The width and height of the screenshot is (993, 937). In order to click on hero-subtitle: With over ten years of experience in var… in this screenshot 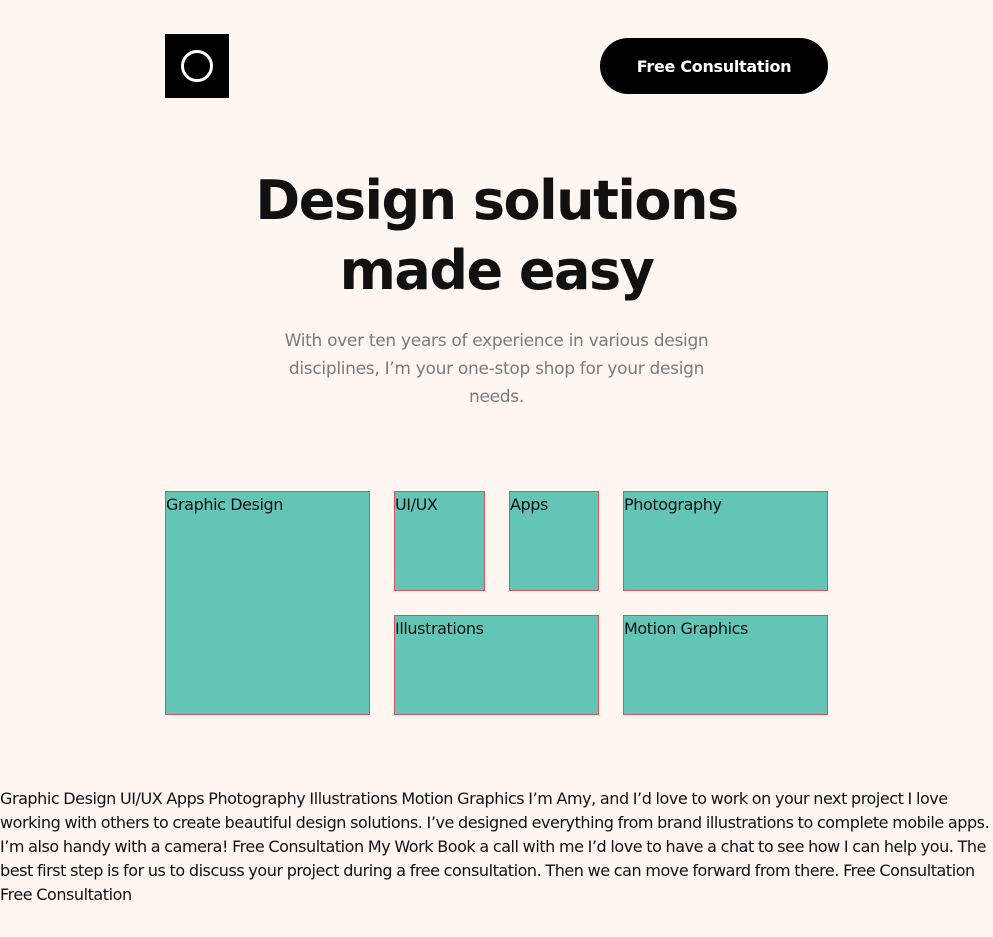, I will do `click(496, 369)`.